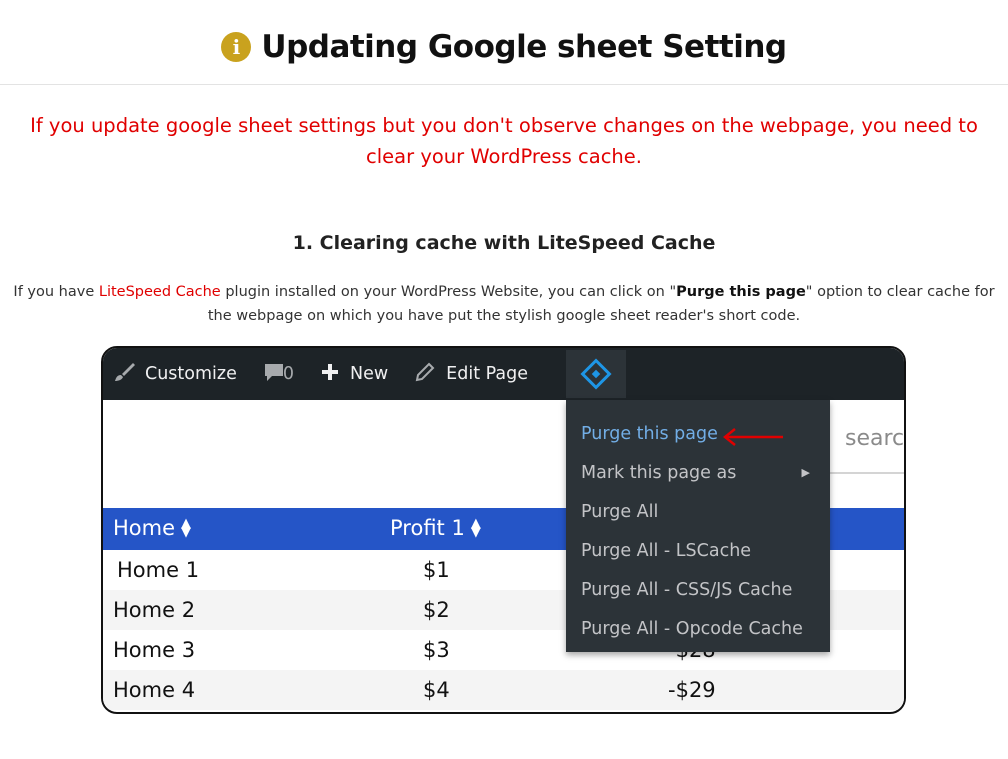  I want to click on admin-bar-new-label: New, so click(369, 374).